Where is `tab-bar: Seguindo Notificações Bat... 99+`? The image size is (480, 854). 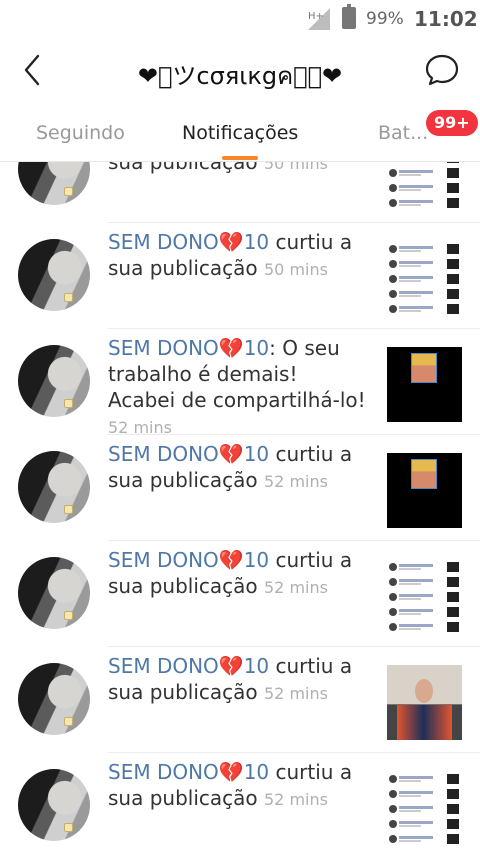
tab-bar: Seguindo Notificações Bat... 99+ is located at coordinates (240, 132).